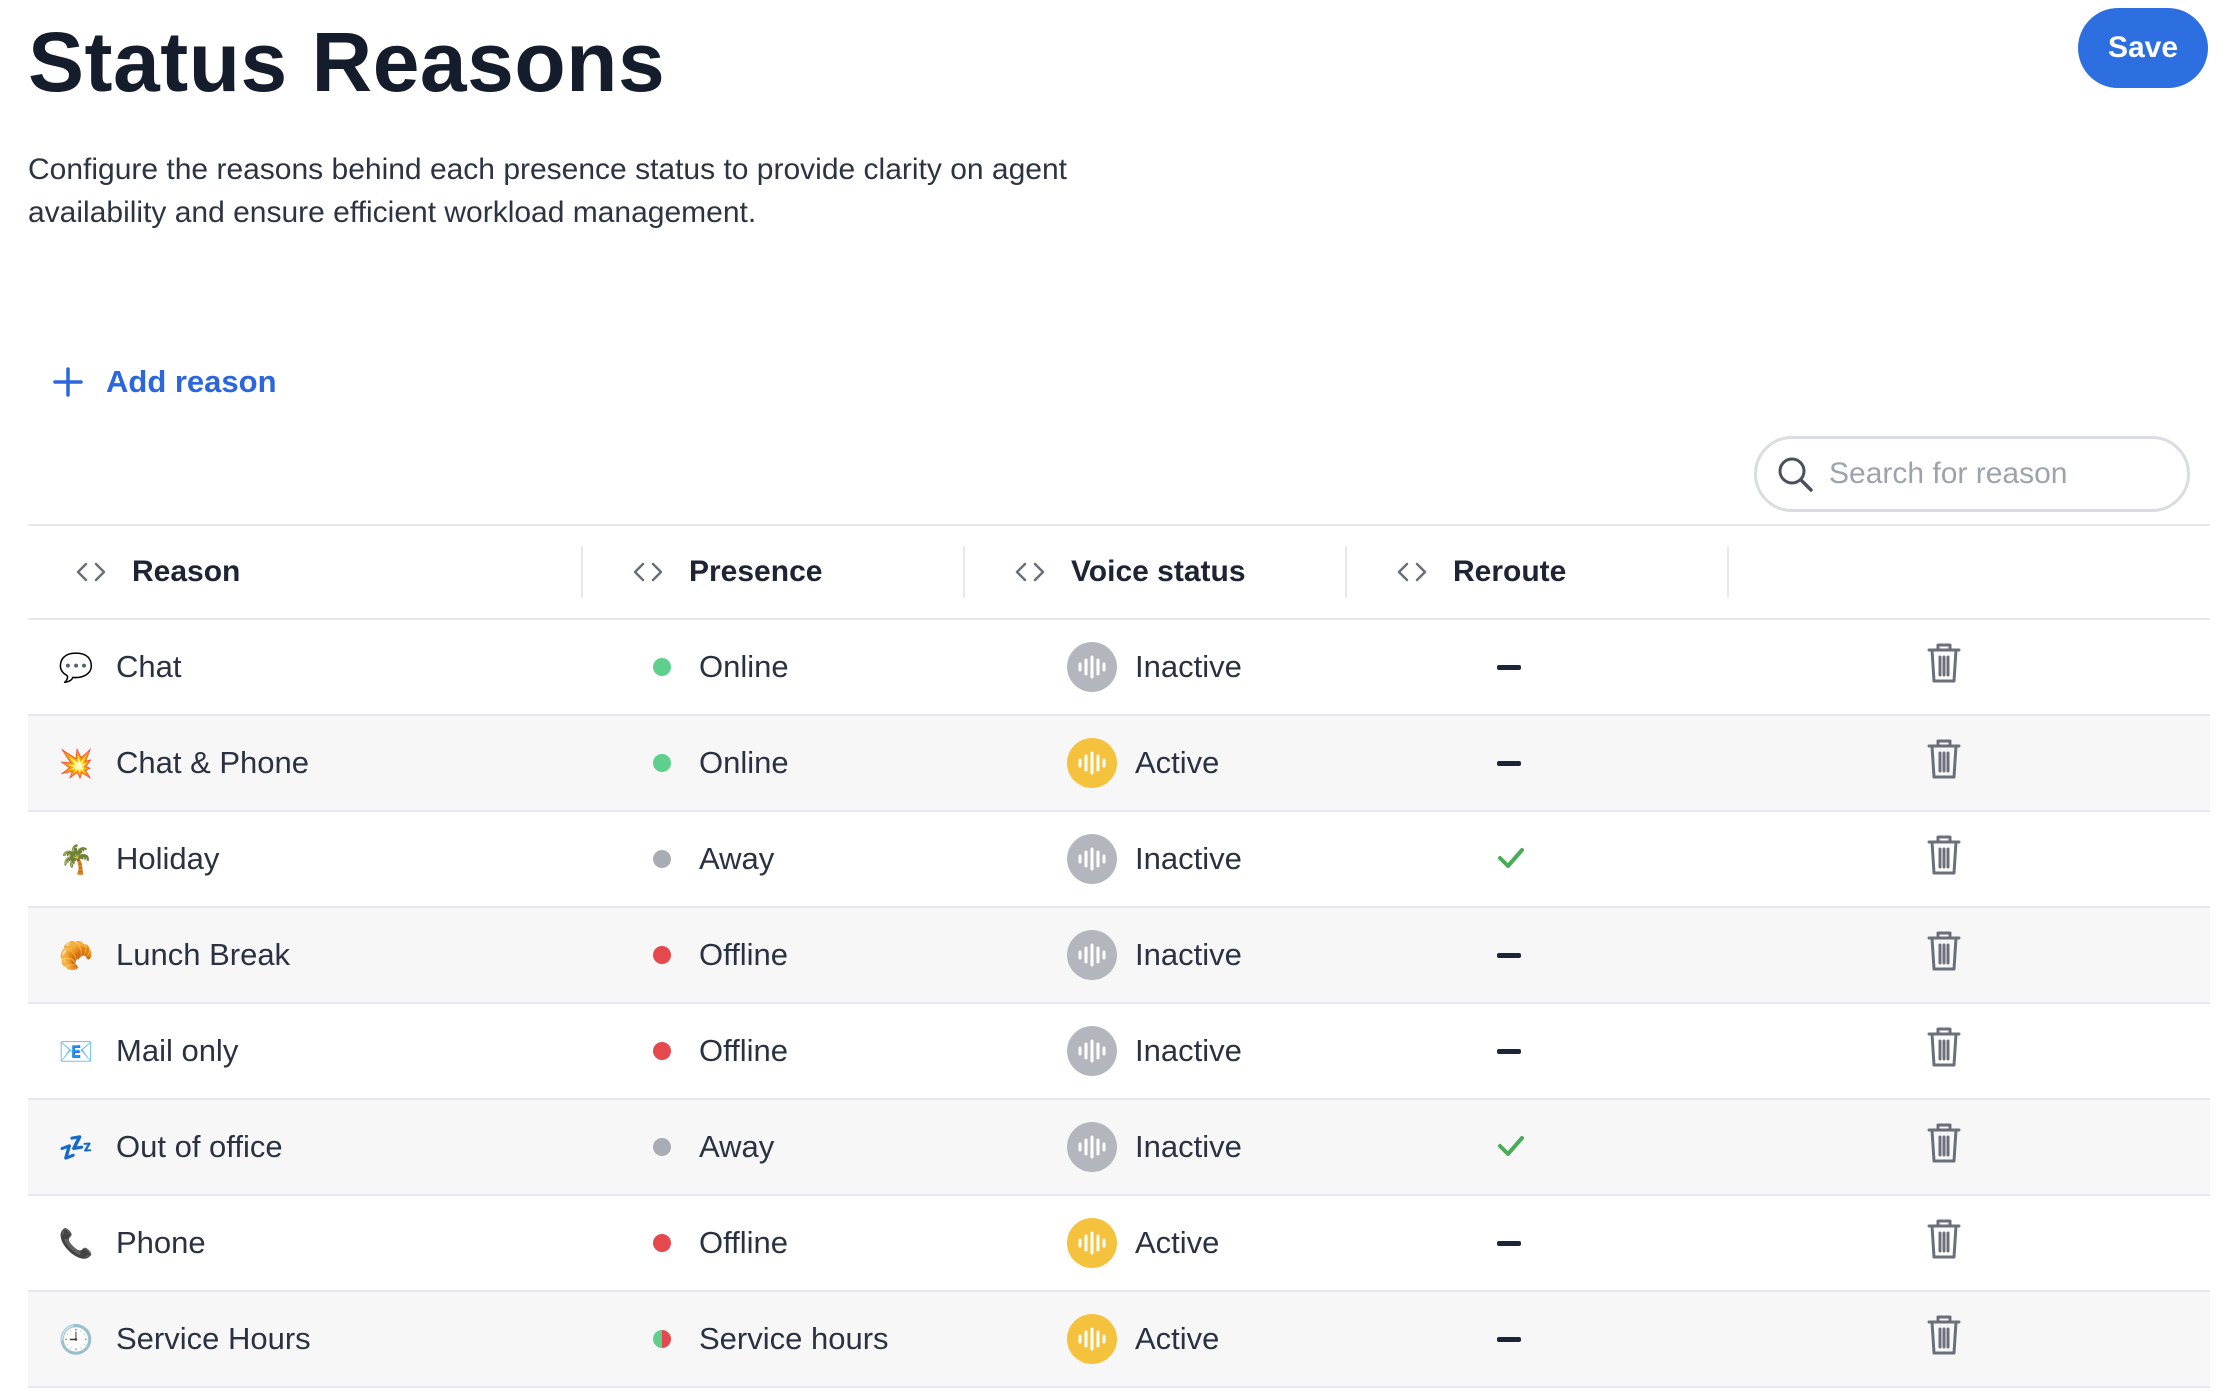  I want to click on column-header-actions, so click(1969, 572).